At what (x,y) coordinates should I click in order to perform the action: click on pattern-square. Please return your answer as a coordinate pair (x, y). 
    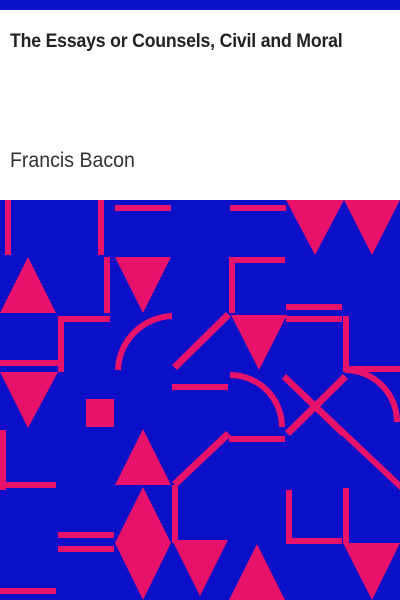
    Looking at the image, I should click on (100, 413).